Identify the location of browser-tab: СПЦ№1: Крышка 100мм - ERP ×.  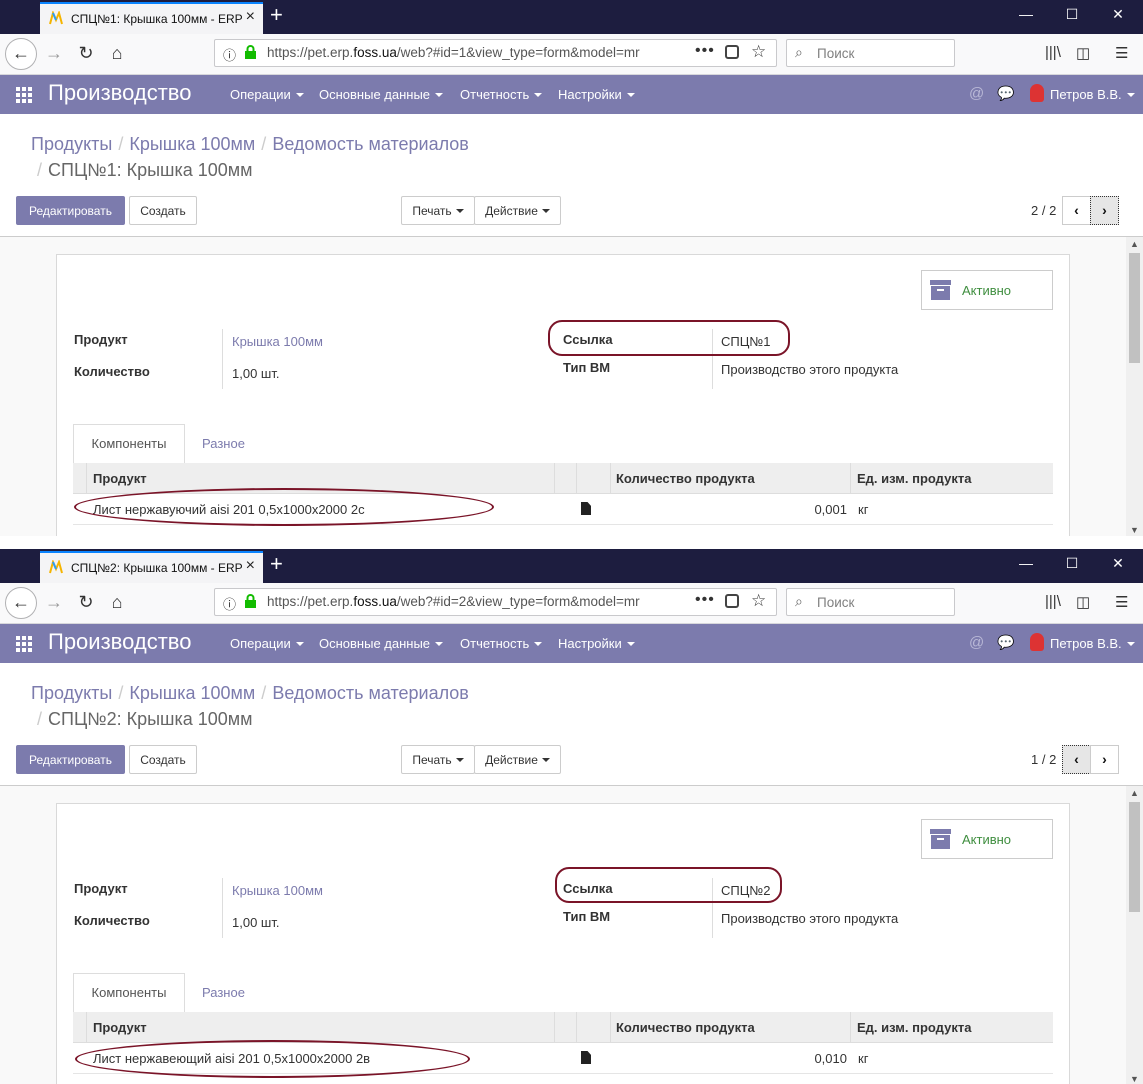
(151, 18).